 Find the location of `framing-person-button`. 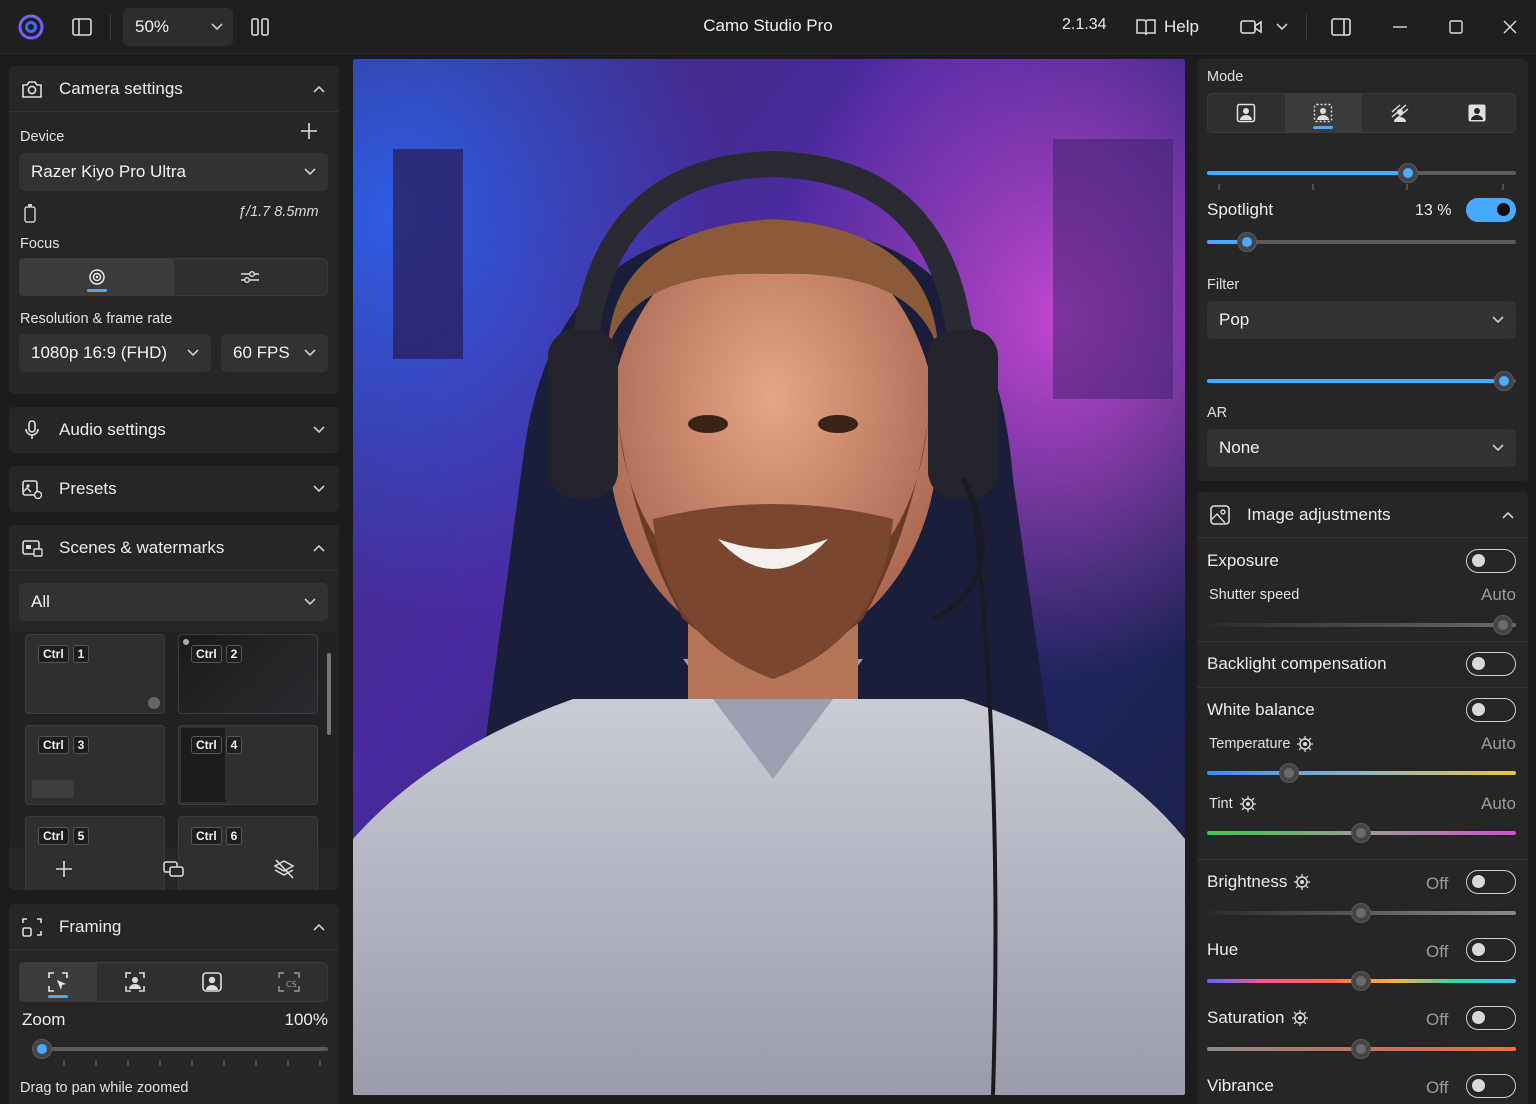

framing-person-button is located at coordinates (135, 982).